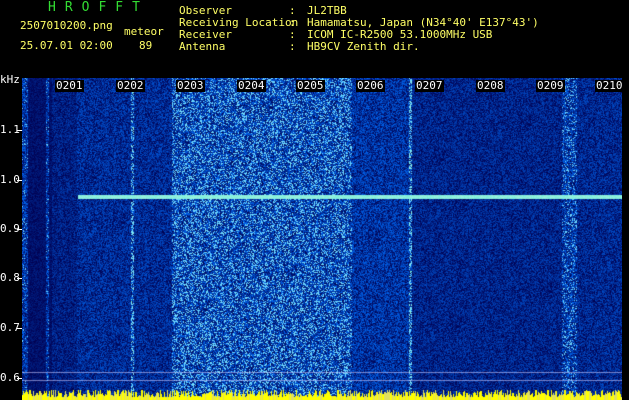 The width and height of the screenshot is (629, 400). What do you see at coordinates (66, 25) in the screenshot?
I see `file-name: 2507010200.png` at bounding box center [66, 25].